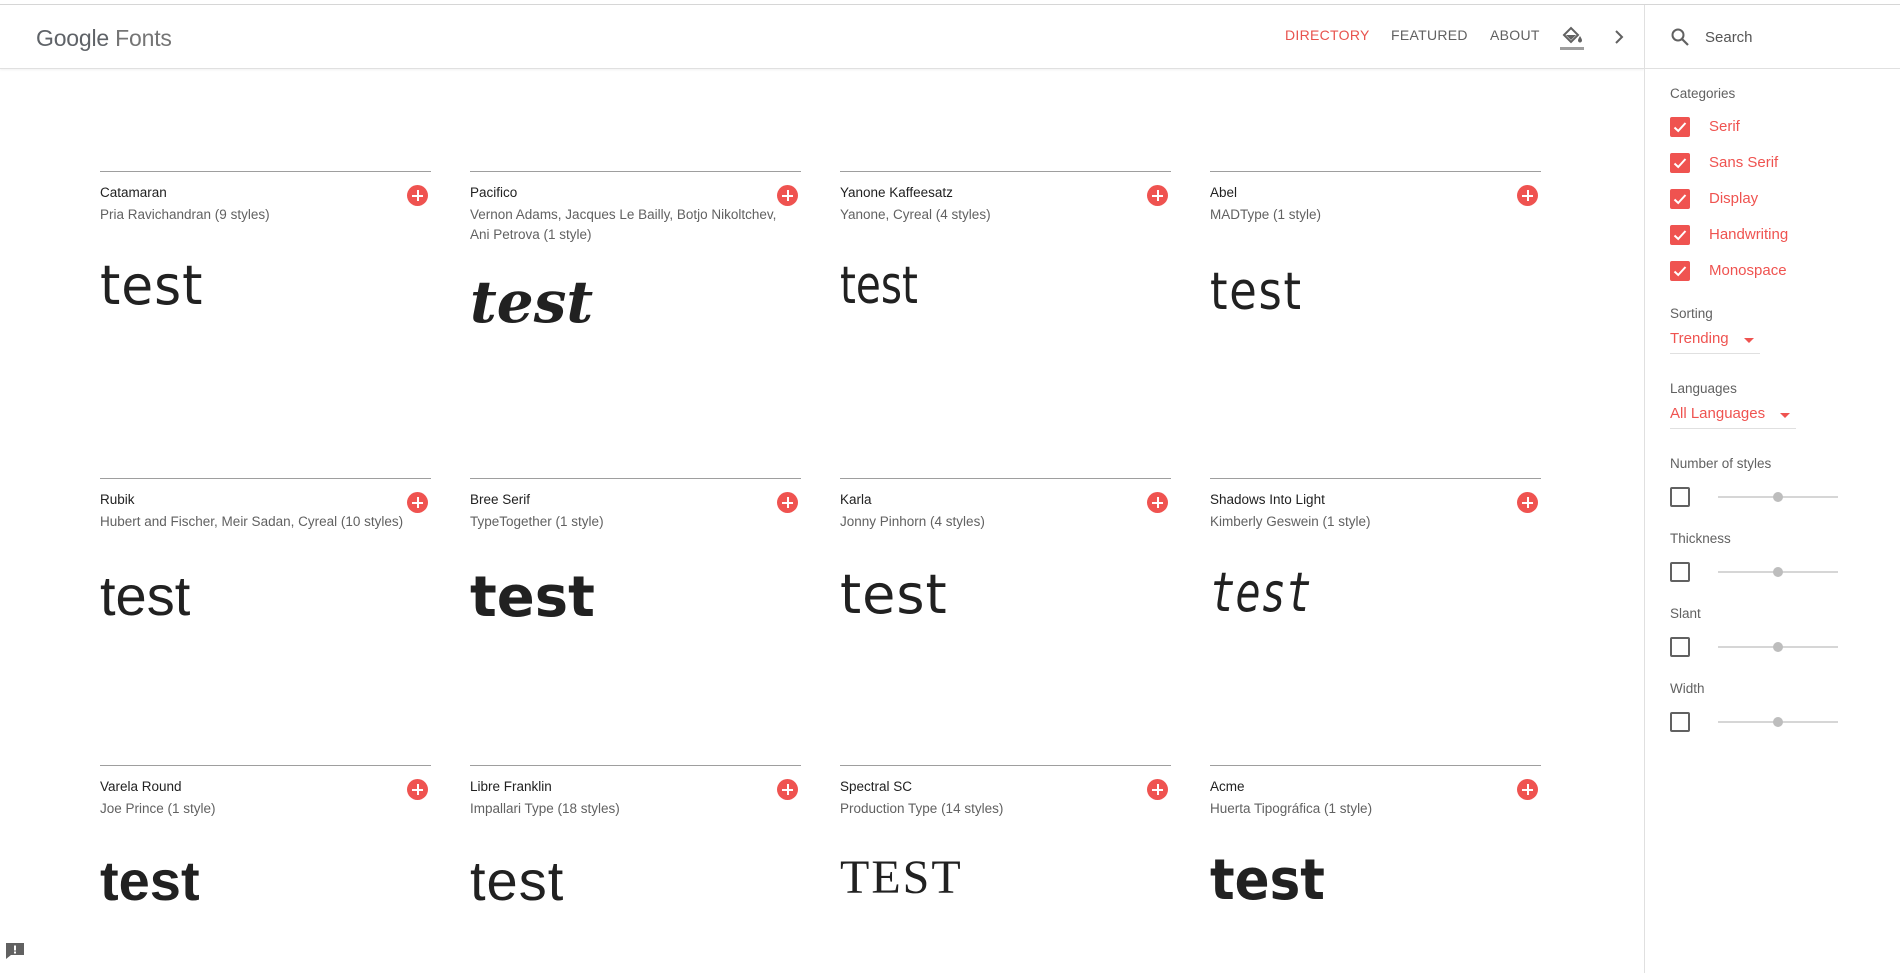 This screenshot has height=973, width=1900. What do you see at coordinates (1691, 313) in the screenshot?
I see `sorting-label: Sorting` at bounding box center [1691, 313].